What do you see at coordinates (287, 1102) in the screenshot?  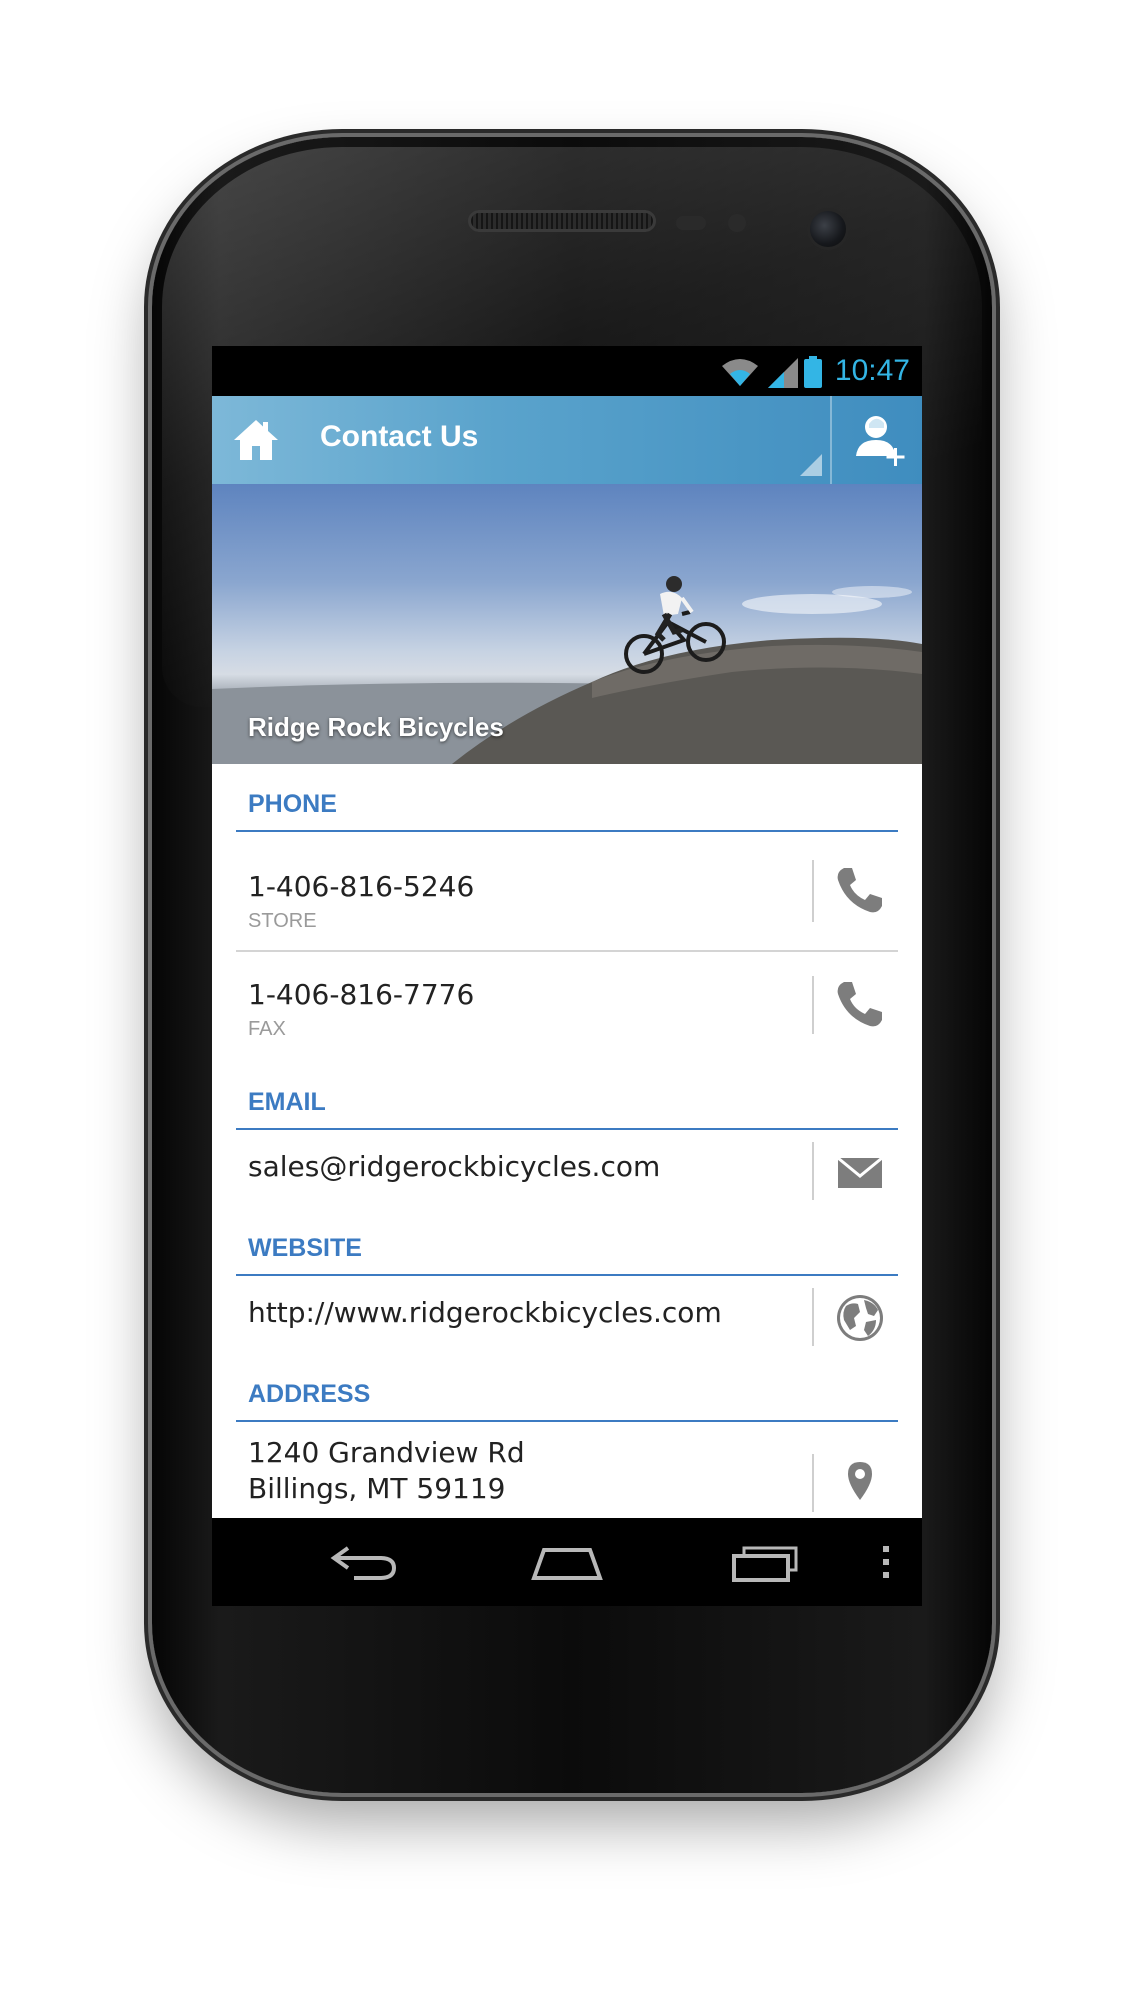 I see `email-heading: EMAIL` at bounding box center [287, 1102].